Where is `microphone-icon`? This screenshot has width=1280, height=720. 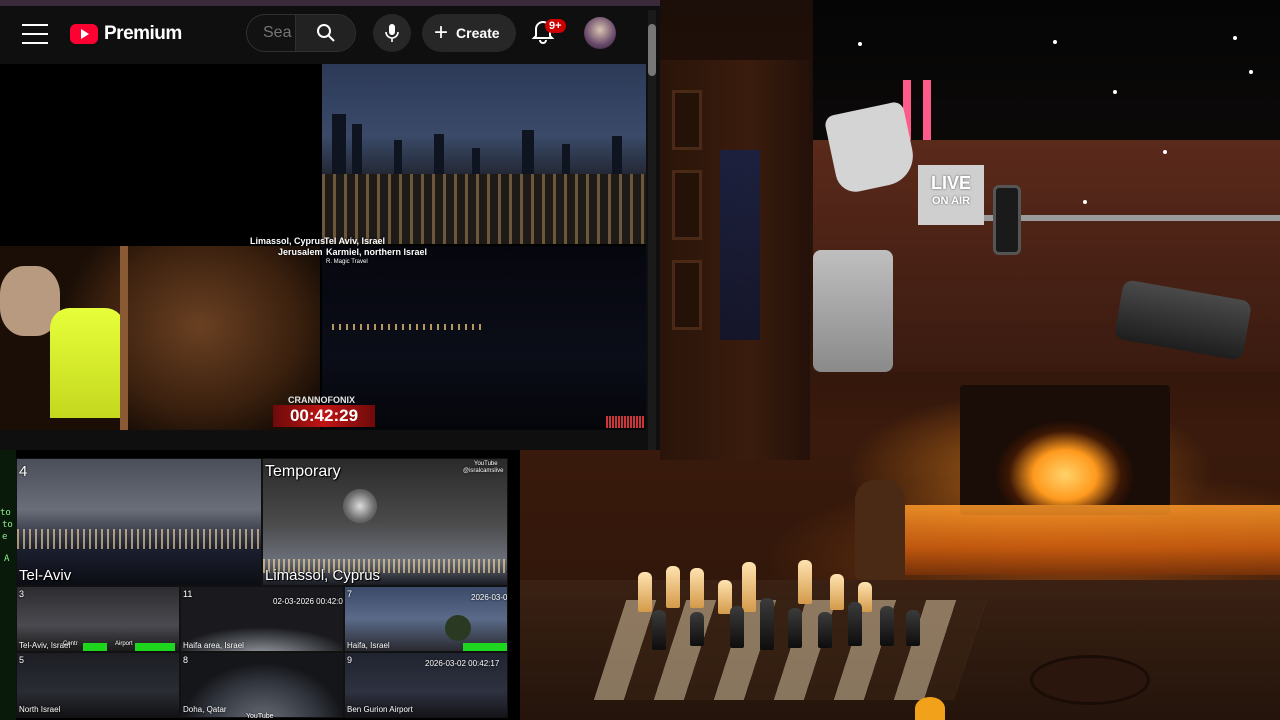
microphone-icon is located at coordinates (392, 33).